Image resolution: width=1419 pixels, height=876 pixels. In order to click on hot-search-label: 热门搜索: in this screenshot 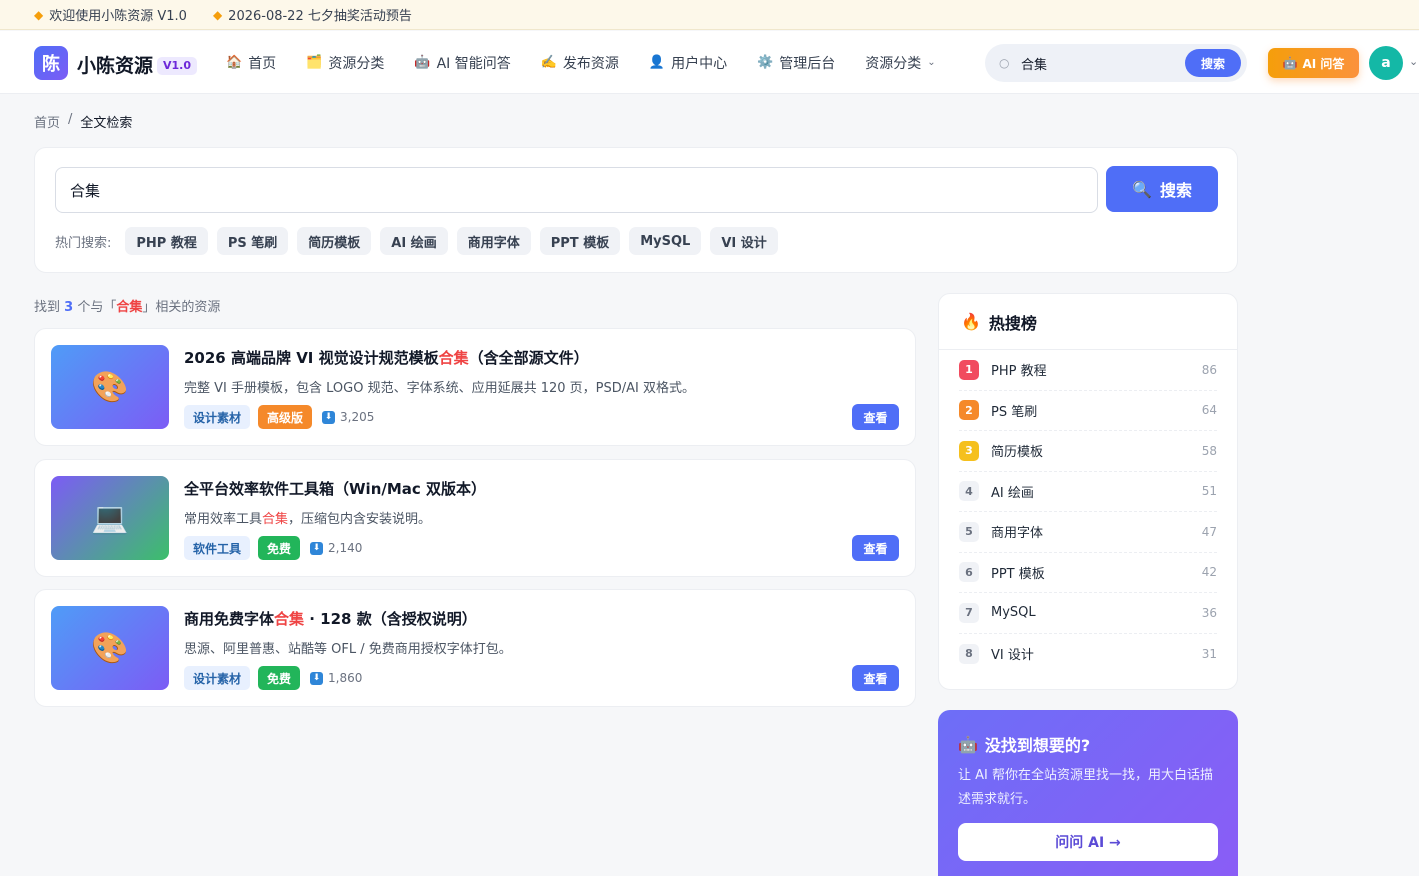, I will do `click(83, 243)`.